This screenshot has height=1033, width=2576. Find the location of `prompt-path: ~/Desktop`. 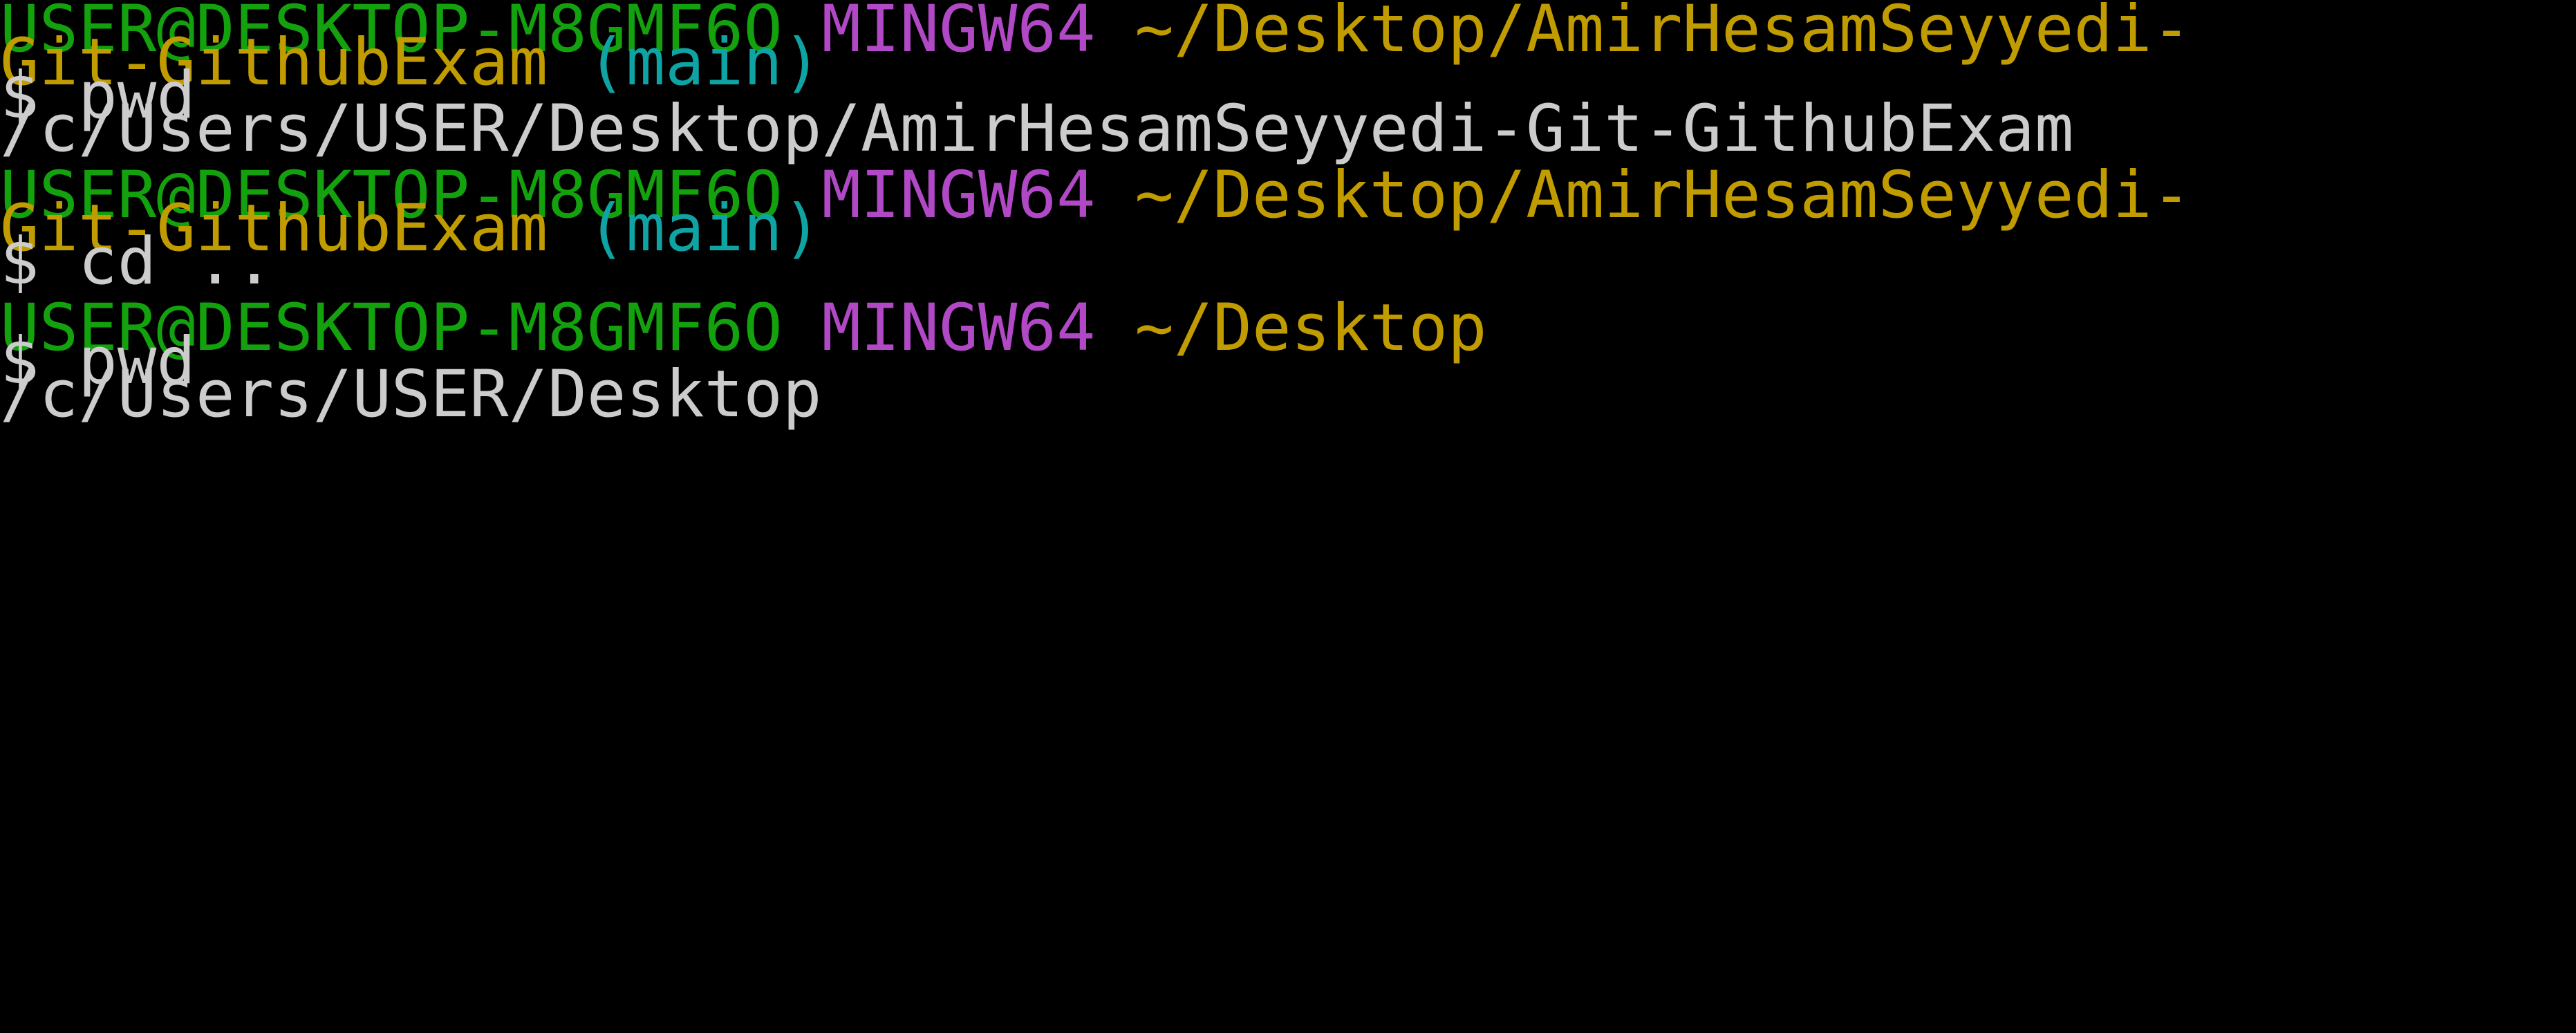

prompt-path: ~/Desktop is located at coordinates (1311, 328).